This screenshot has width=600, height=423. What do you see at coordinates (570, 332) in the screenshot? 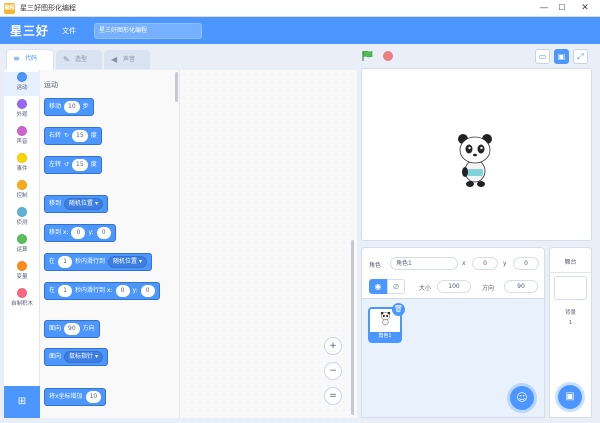
I see `stage-selector-panel: 舞台 背景 1 ▣` at bounding box center [570, 332].